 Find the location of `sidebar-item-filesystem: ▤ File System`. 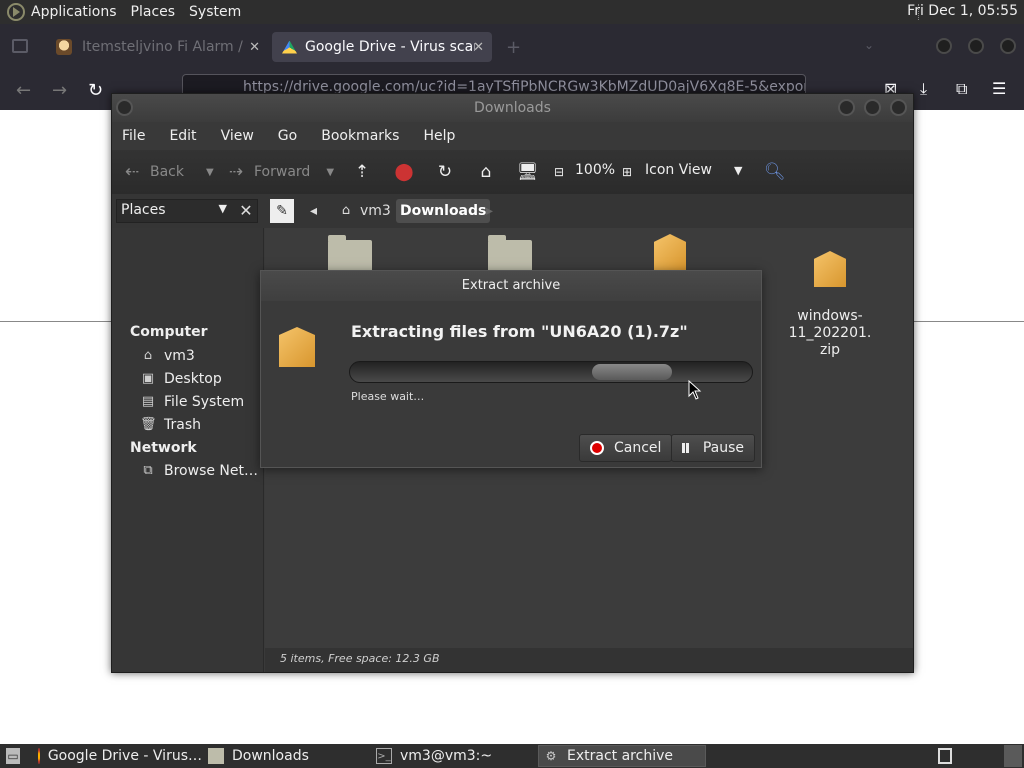

sidebar-item-filesystem: ▤ File System is located at coordinates (192, 402).